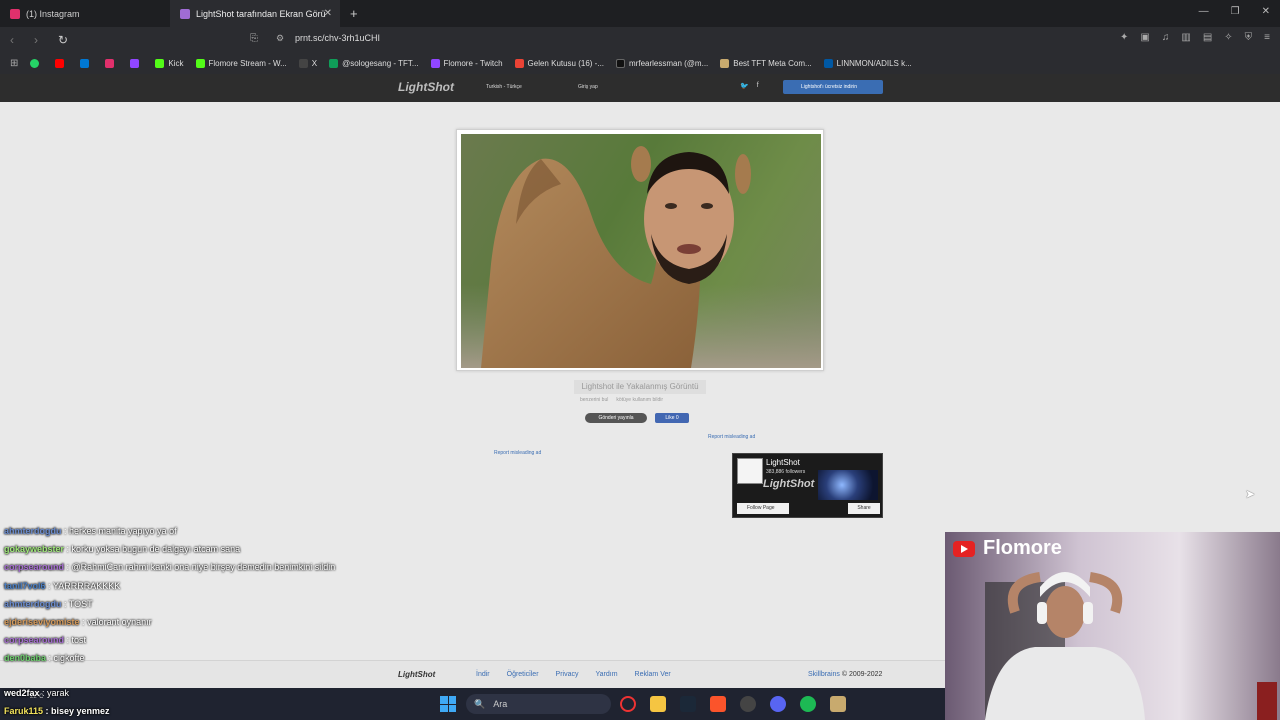 This screenshot has height=720, width=1280. I want to click on bookmark-icon: ⎘, so click(254, 38).